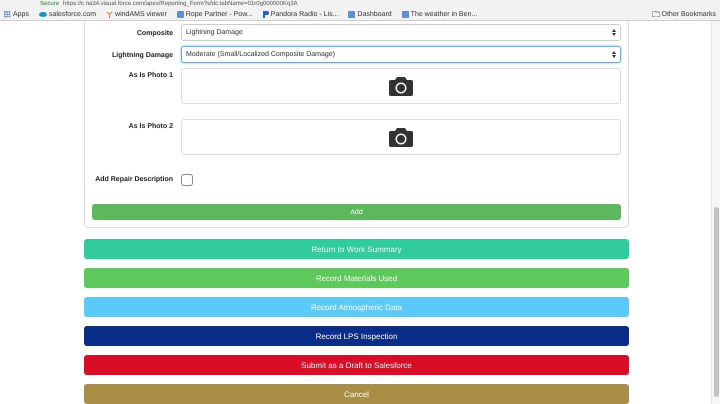 This screenshot has width=720, height=404. What do you see at coordinates (356, 365) in the screenshot?
I see `action-button: Submit as a Draft to Salesforce` at bounding box center [356, 365].